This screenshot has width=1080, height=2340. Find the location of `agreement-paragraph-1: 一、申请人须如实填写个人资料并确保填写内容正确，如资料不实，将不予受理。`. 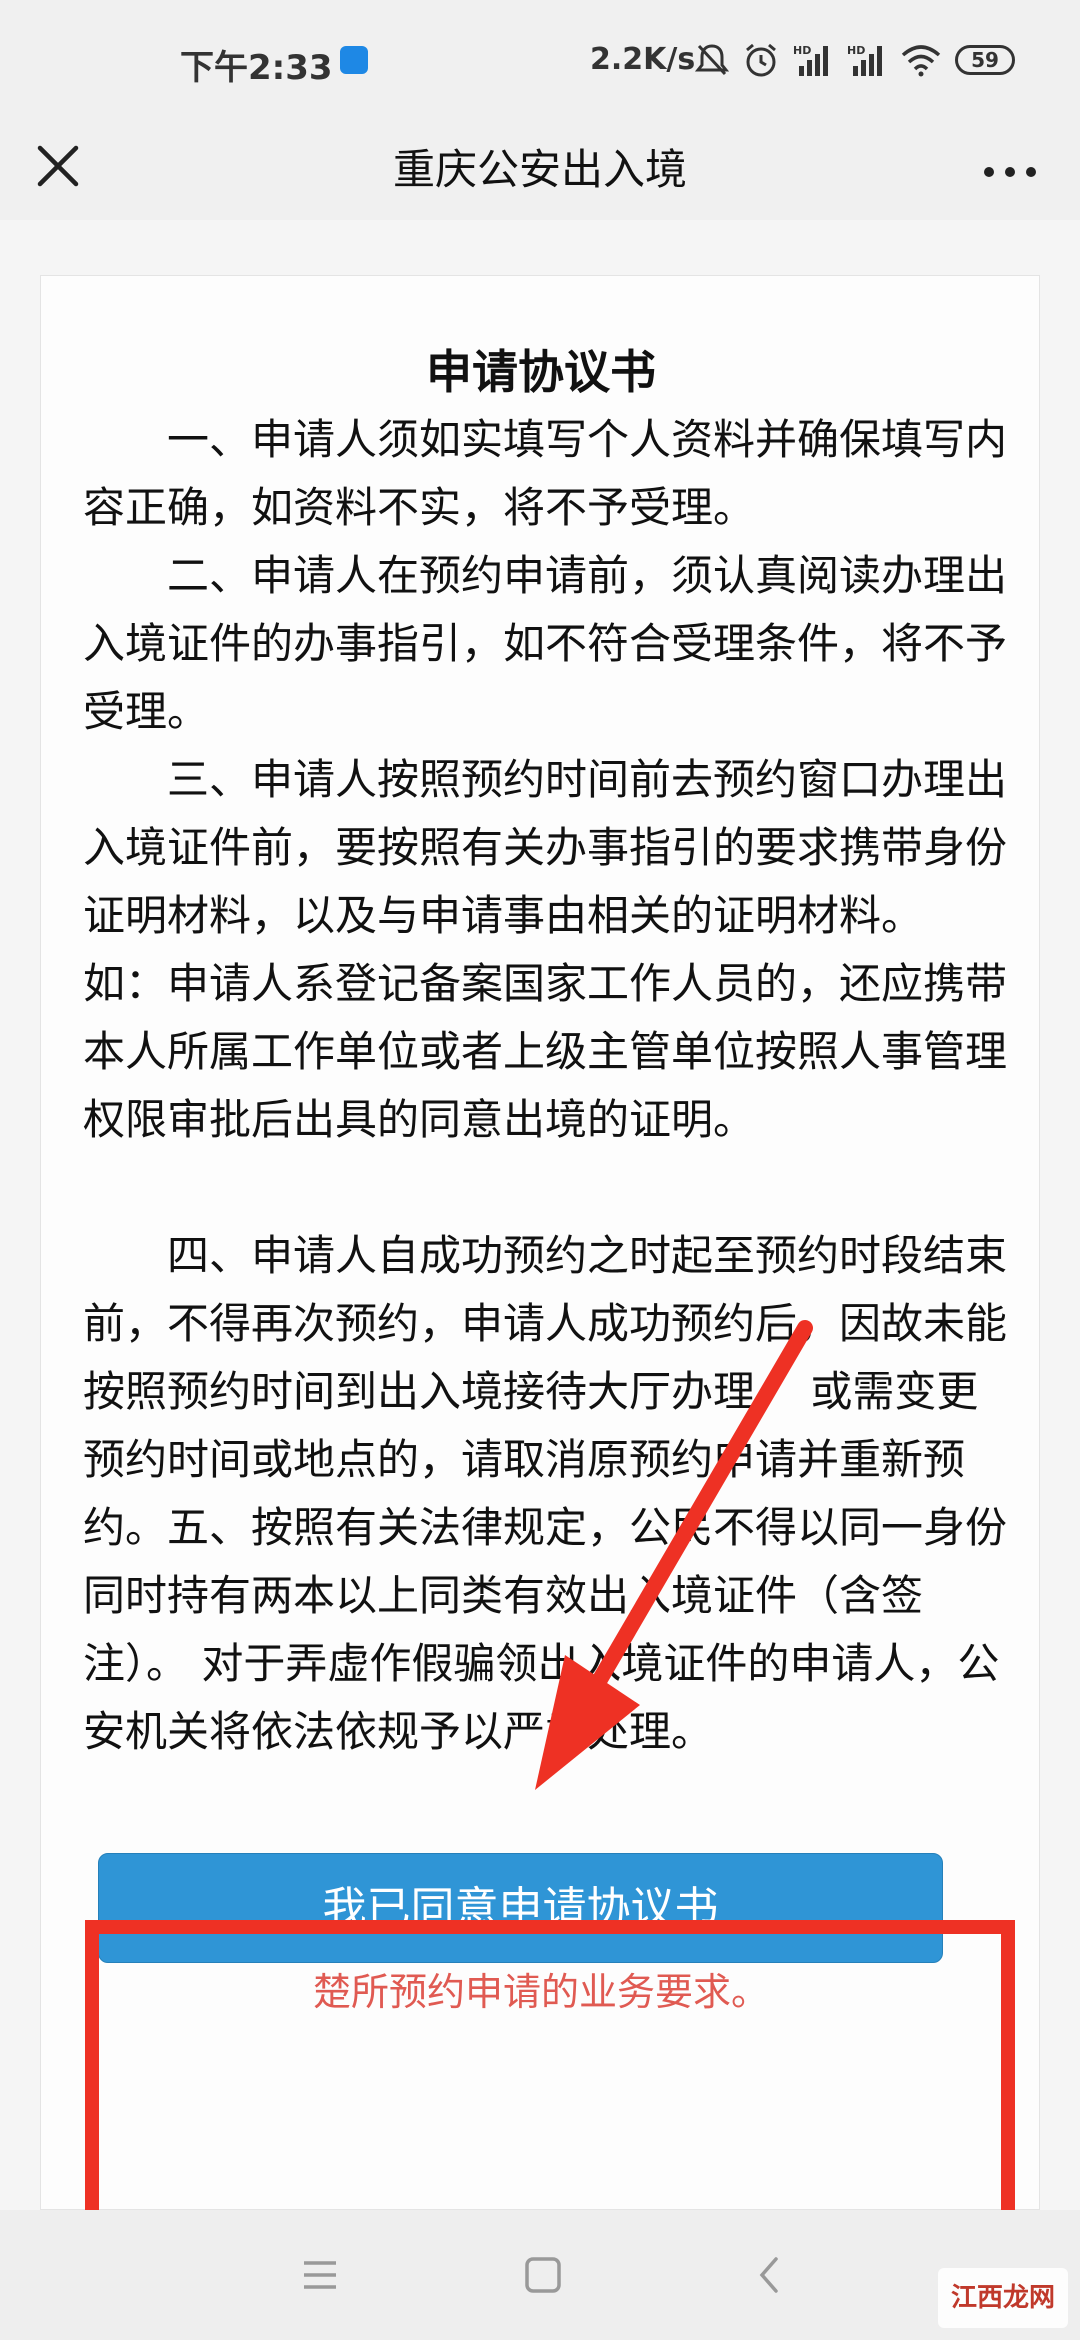

agreement-paragraph-1: 一、申请人须如实填写个人资料并确保填写内容正确，如资料不实，将不予受理。 is located at coordinates (545, 473).